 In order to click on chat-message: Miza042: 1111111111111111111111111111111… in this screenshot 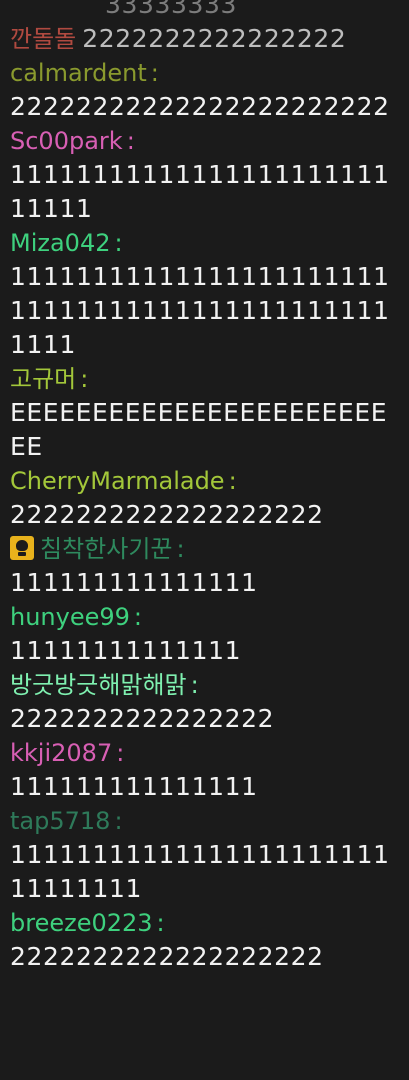, I will do `click(206, 294)`.